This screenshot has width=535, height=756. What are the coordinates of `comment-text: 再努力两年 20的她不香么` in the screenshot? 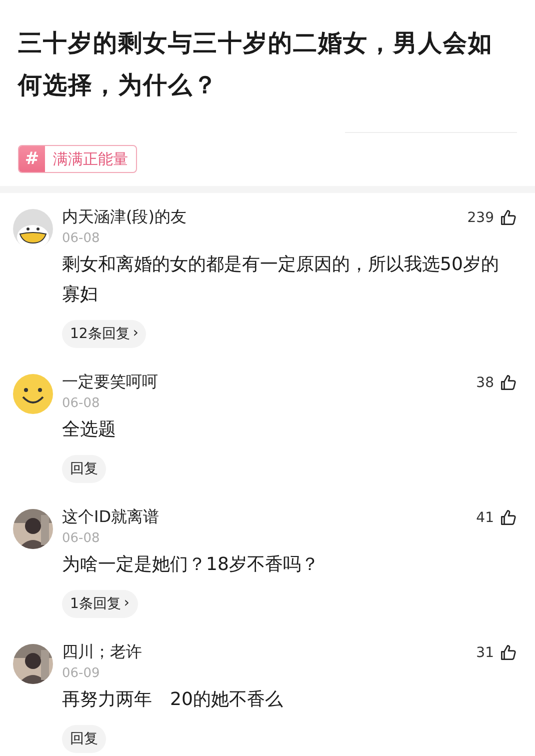 It's located at (172, 700).